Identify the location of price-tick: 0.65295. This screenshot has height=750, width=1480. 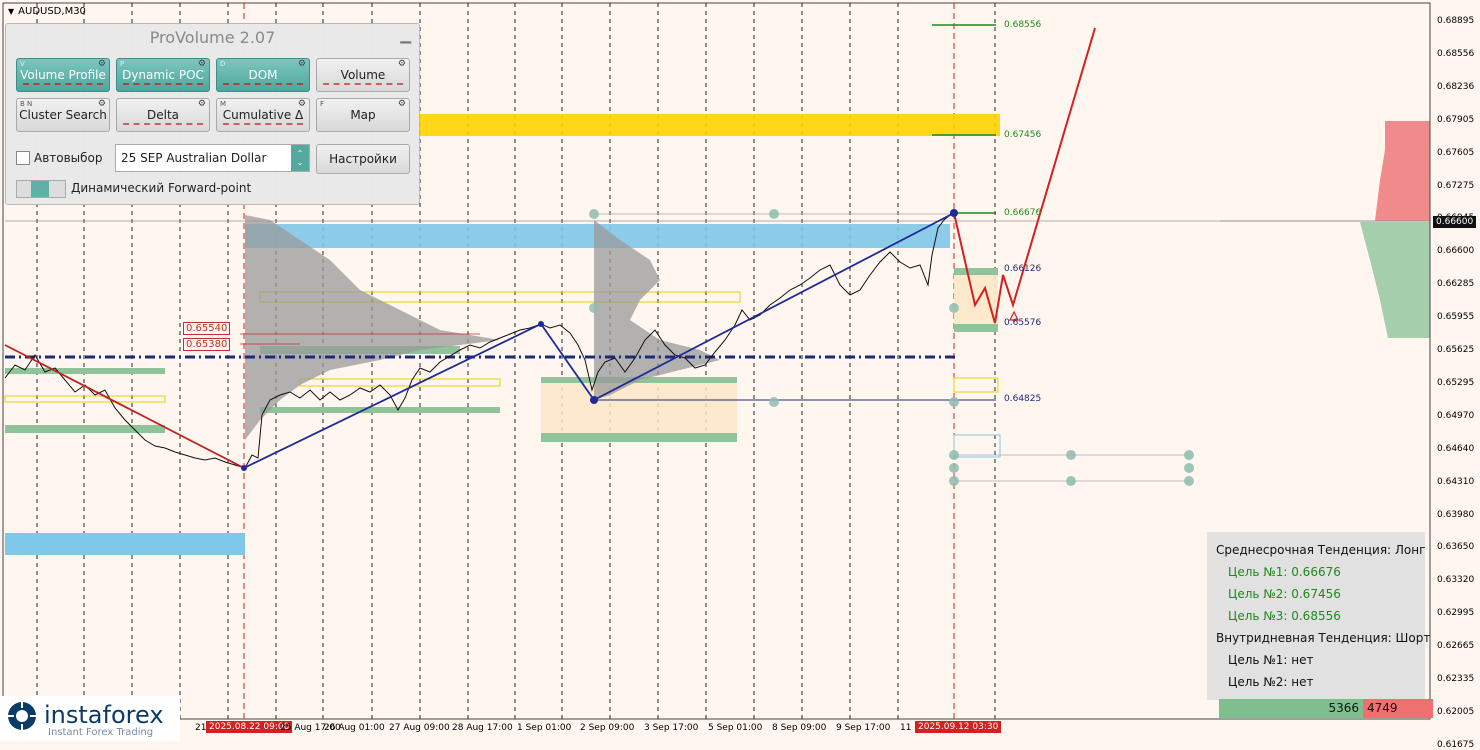
(1456, 382).